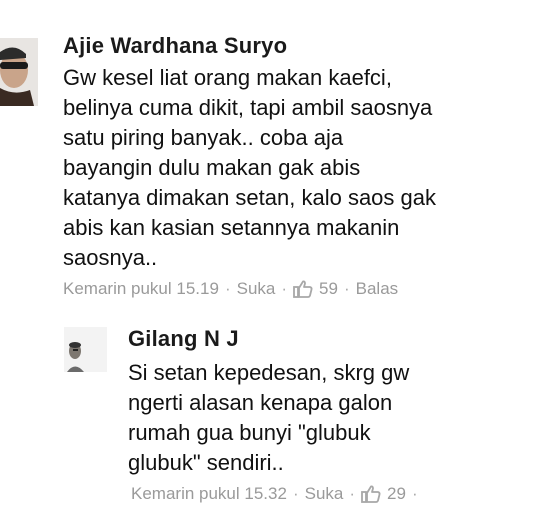 The height and width of the screenshot is (522, 539). What do you see at coordinates (248, 107) in the screenshot?
I see `comment-line: belinya cuma dikit, tapi ambil saosnya` at bounding box center [248, 107].